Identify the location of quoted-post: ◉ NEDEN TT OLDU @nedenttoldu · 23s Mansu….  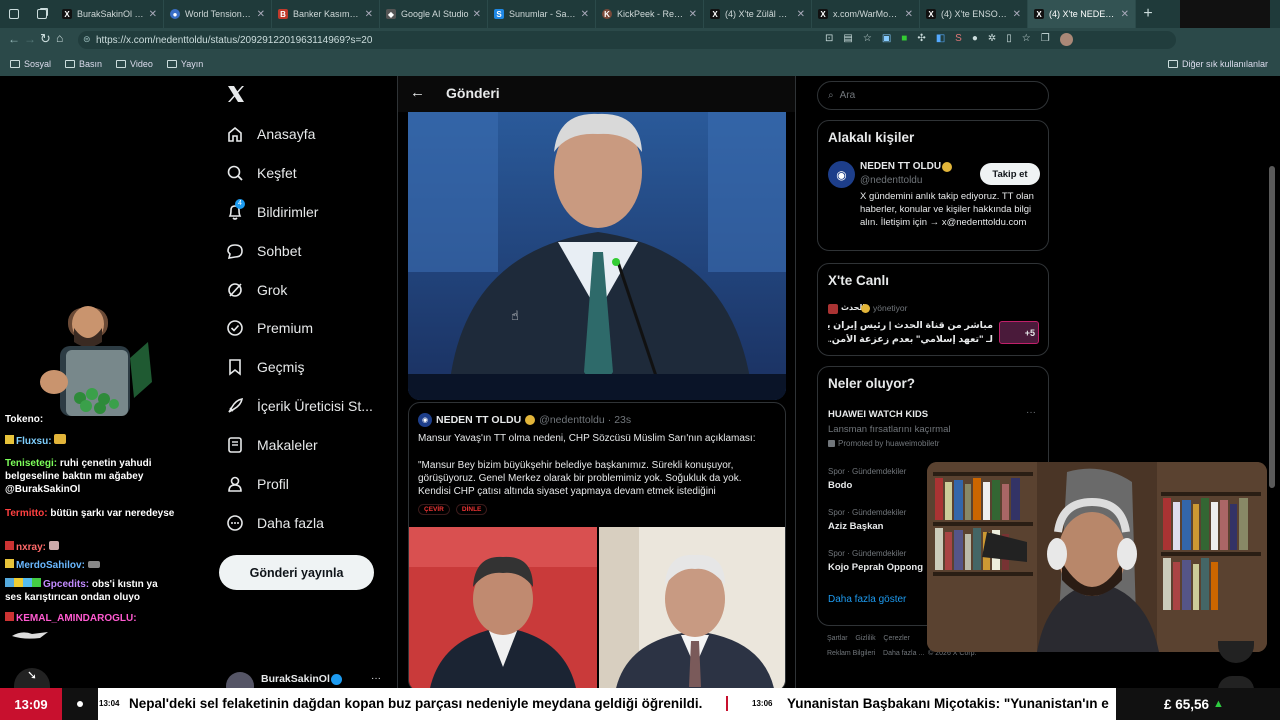
(597, 545).